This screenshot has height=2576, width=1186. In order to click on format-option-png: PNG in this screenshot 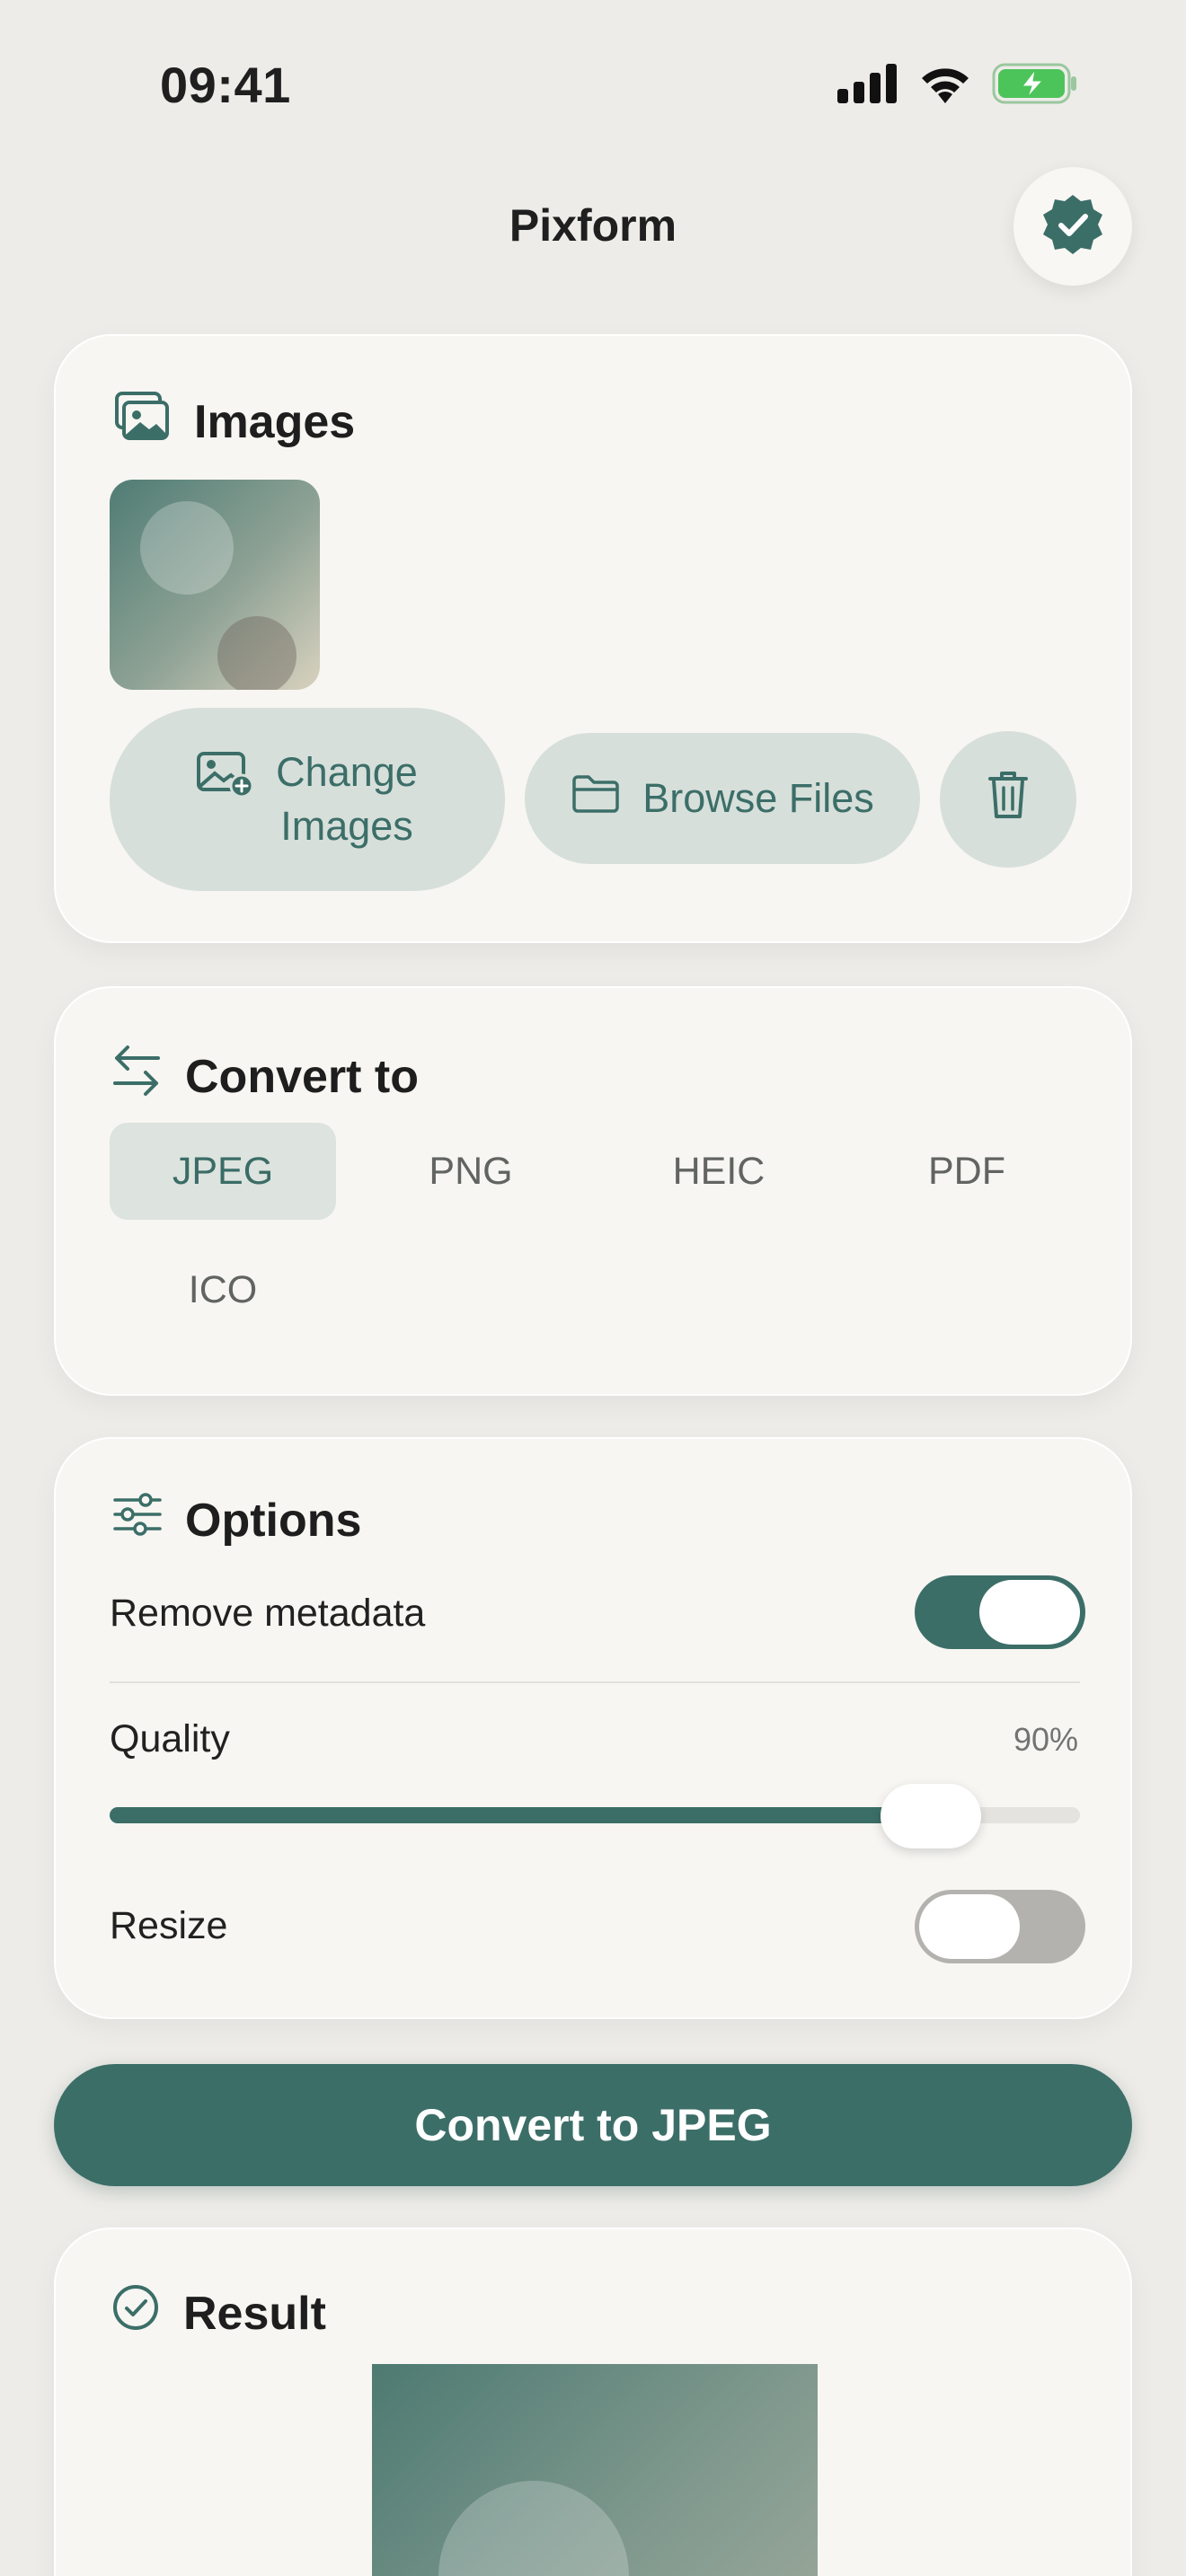, I will do `click(471, 1171)`.